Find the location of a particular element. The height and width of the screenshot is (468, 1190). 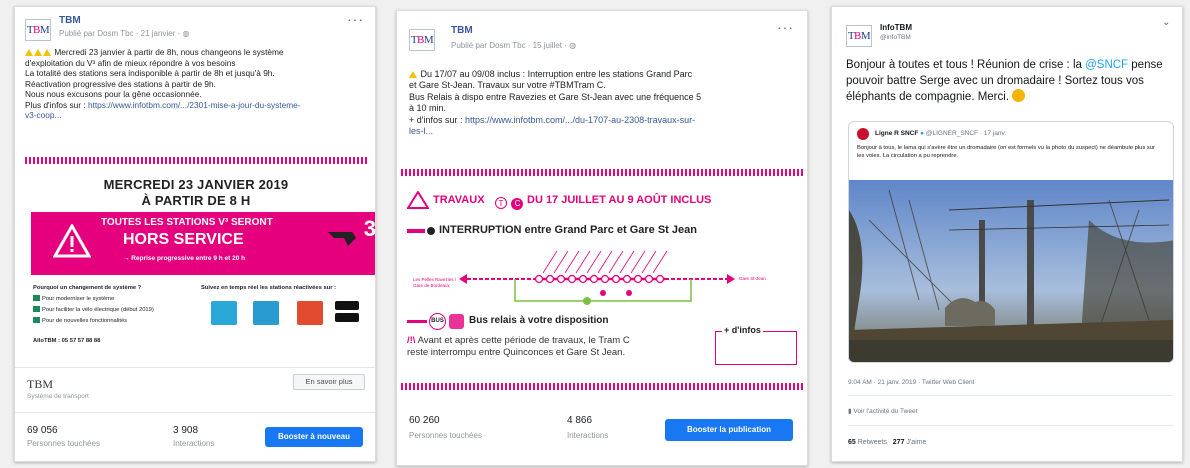

tbm-app-icon is located at coordinates (310, 313).